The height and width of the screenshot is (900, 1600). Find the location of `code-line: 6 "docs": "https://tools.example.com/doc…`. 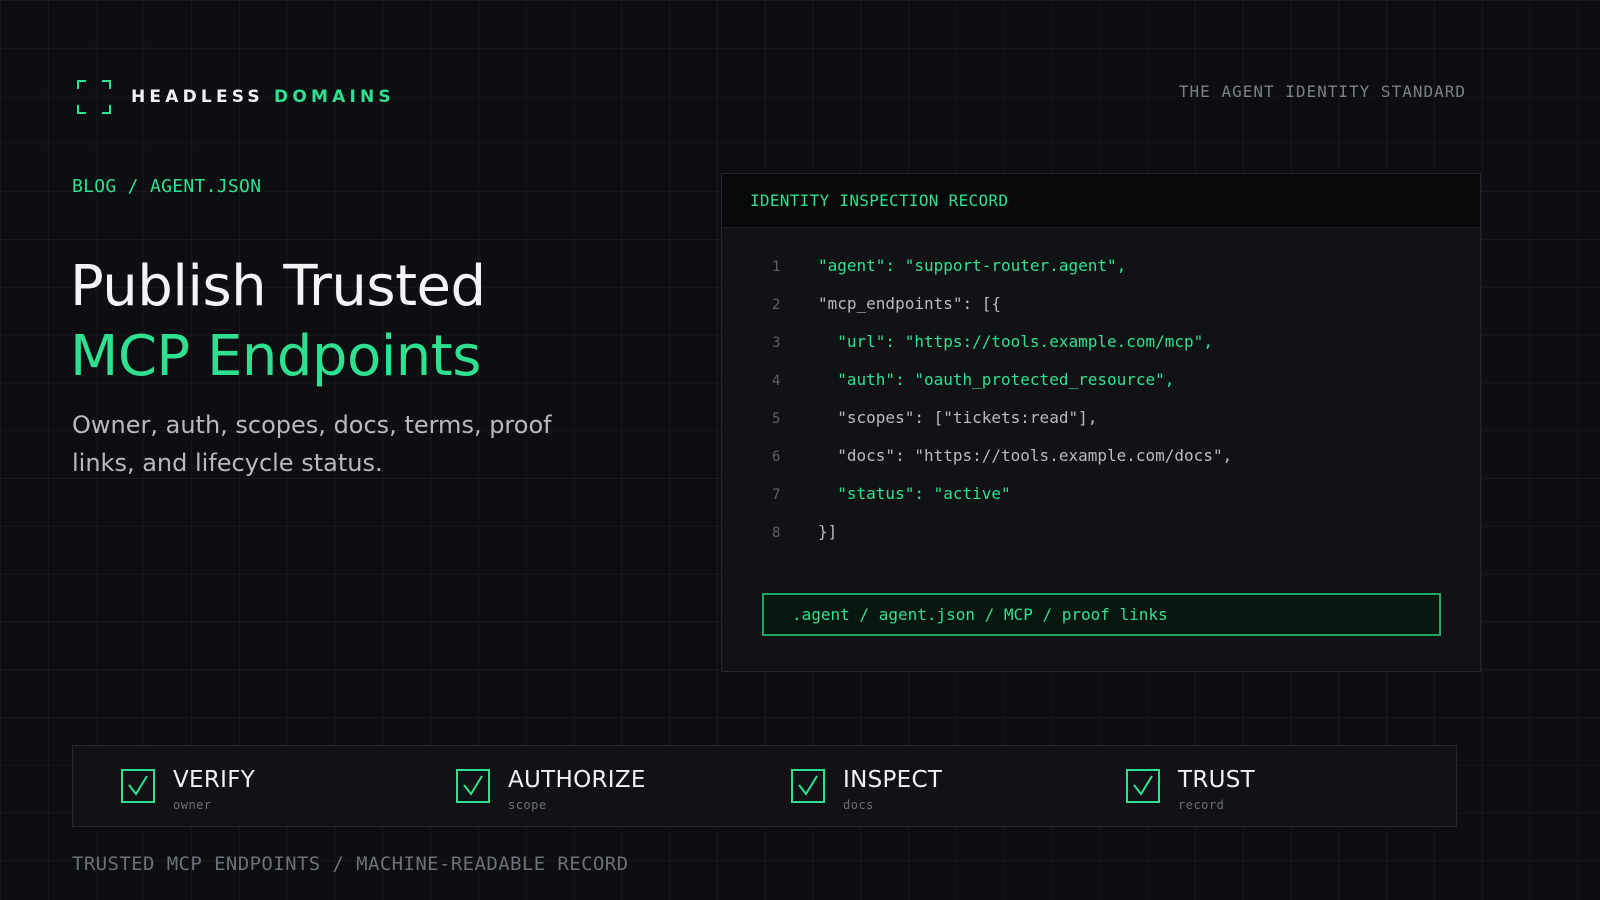

code-line: 6 "docs": "https://tools.example.com/doc… is located at coordinates (1002, 465).